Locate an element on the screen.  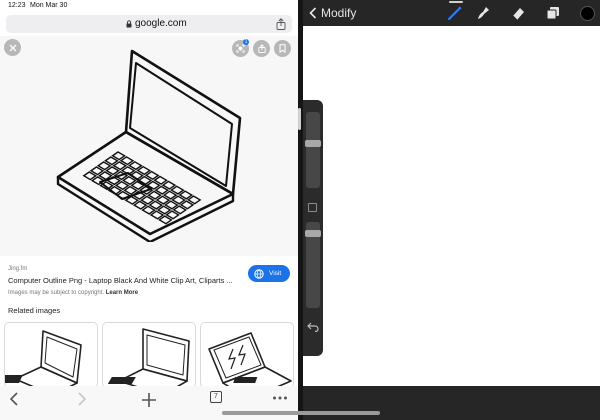
save-image-button is located at coordinates (282, 48).